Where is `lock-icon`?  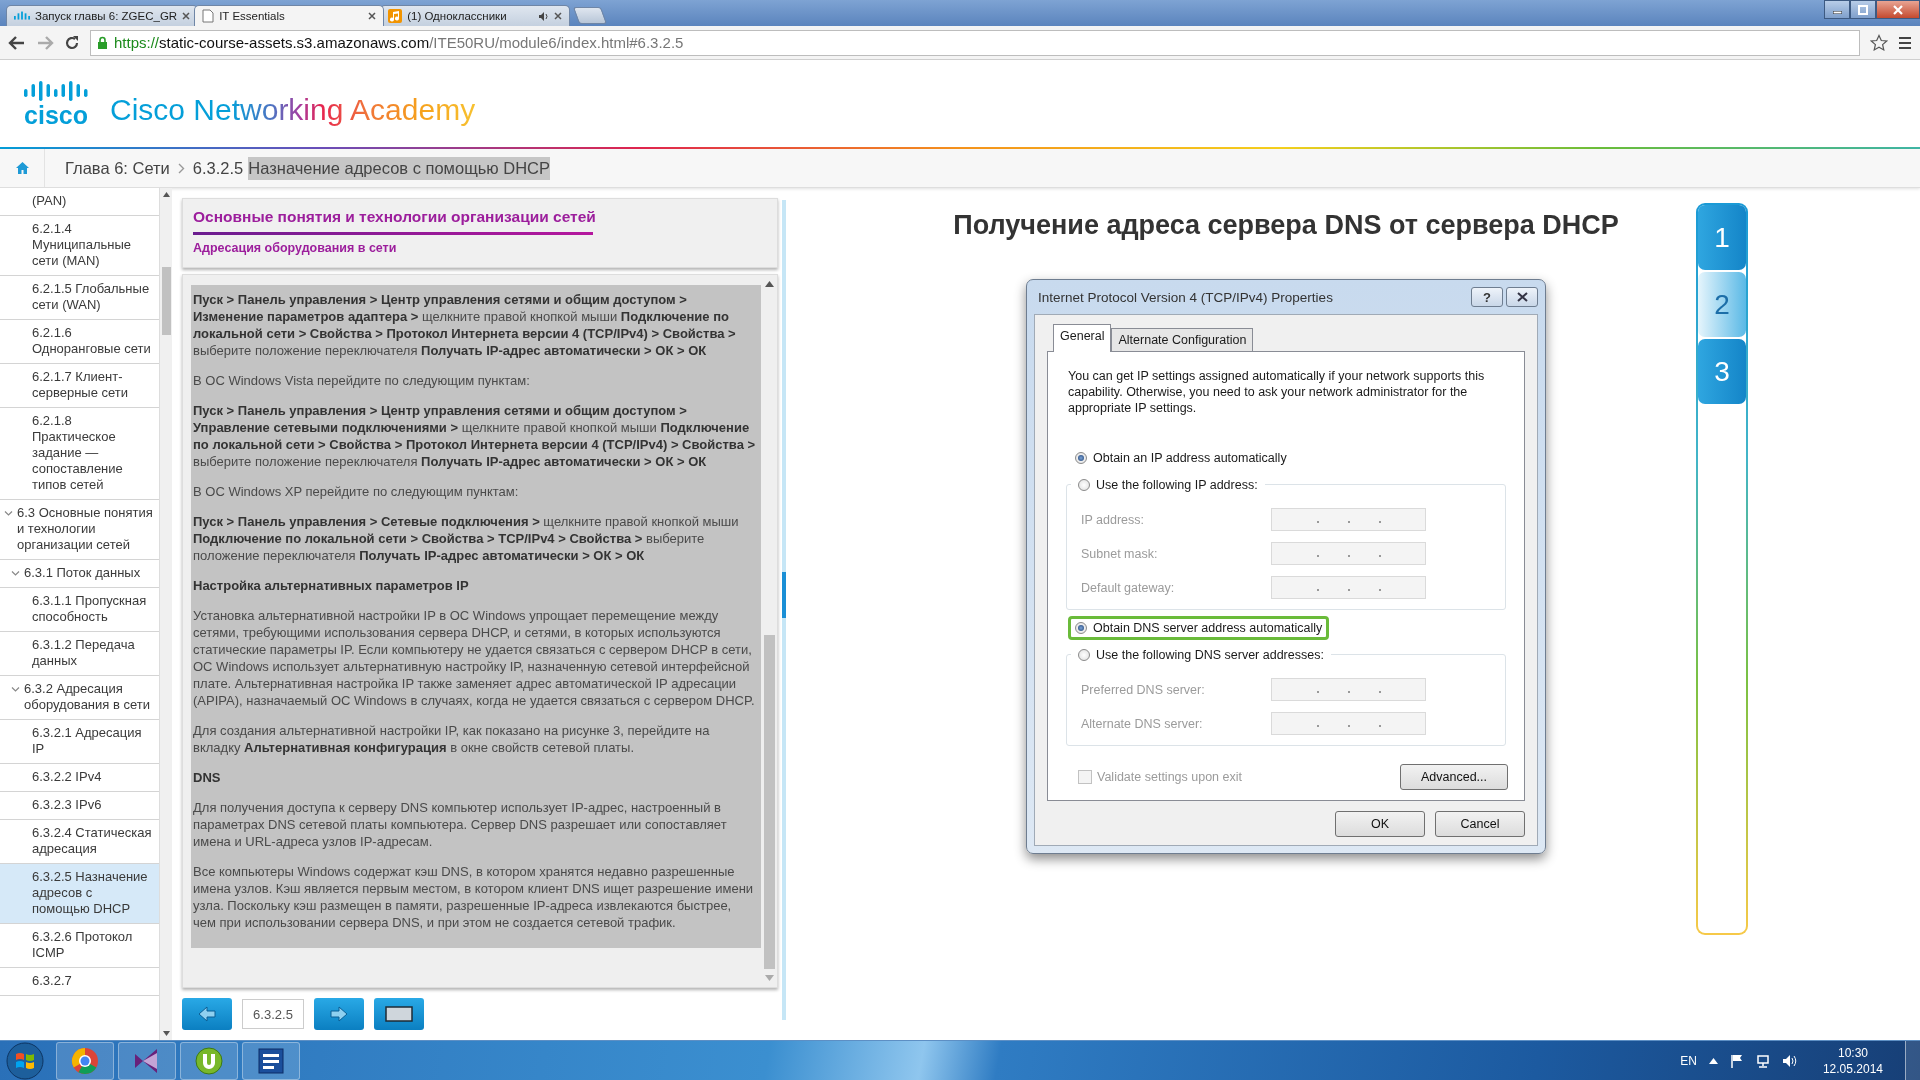 lock-icon is located at coordinates (102, 42).